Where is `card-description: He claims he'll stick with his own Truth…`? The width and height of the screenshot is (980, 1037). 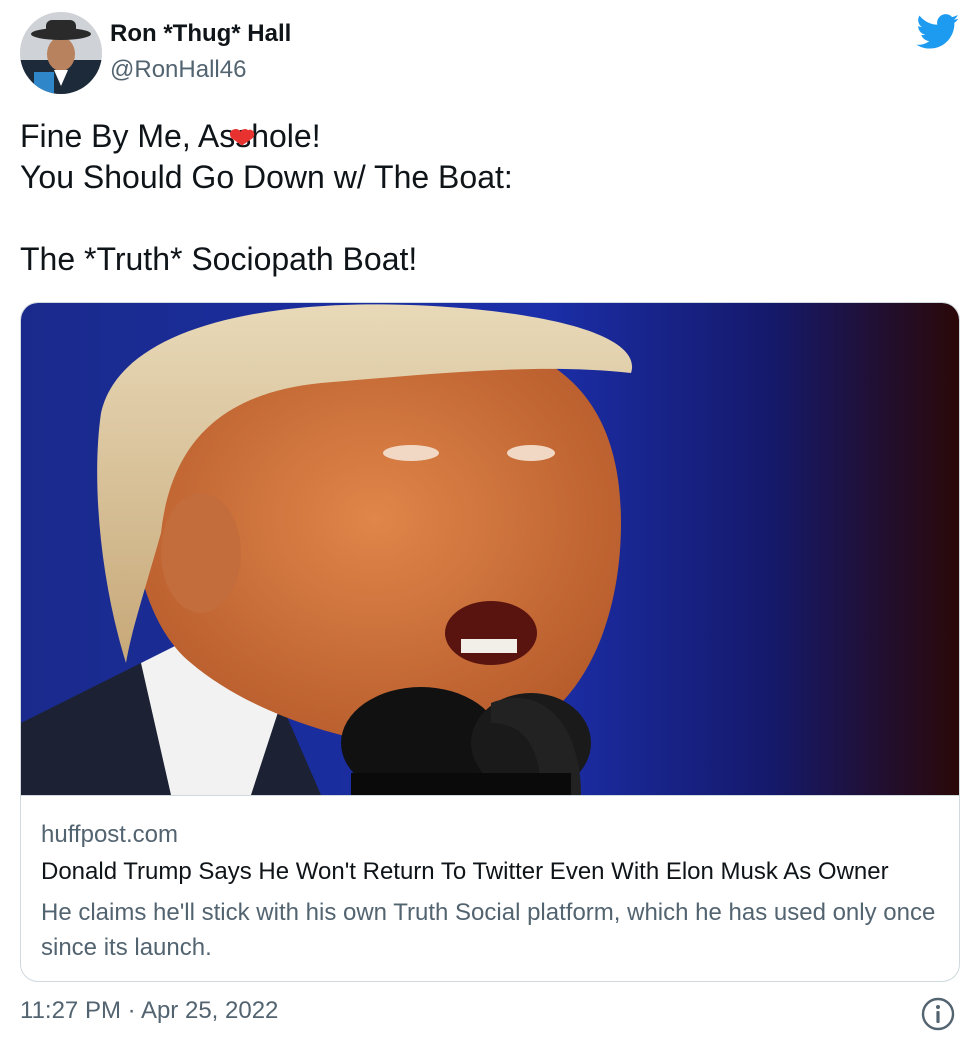
card-description: He claims he'll stick with his own Truth… is located at coordinates (491, 930).